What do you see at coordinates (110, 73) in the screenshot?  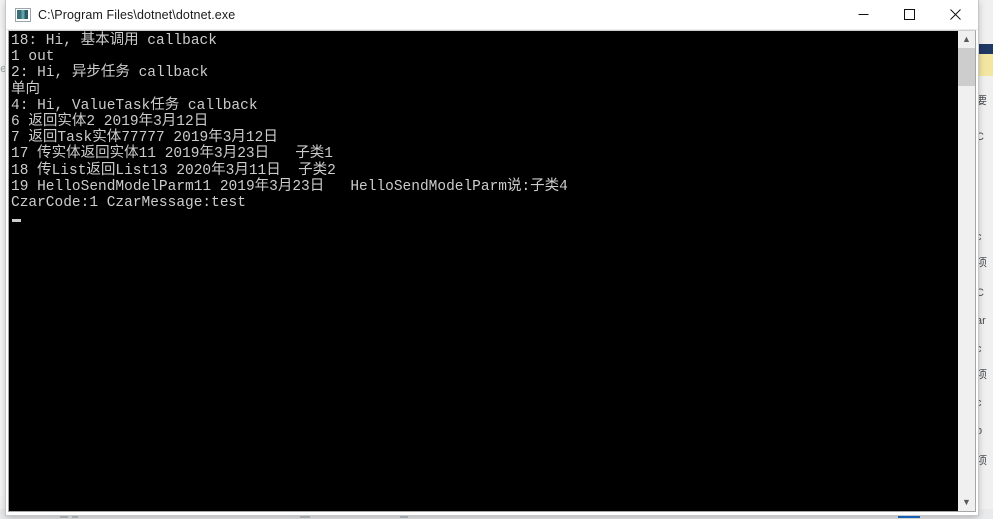 I see `console-line: 2: Hi, 异步任务 callback` at bounding box center [110, 73].